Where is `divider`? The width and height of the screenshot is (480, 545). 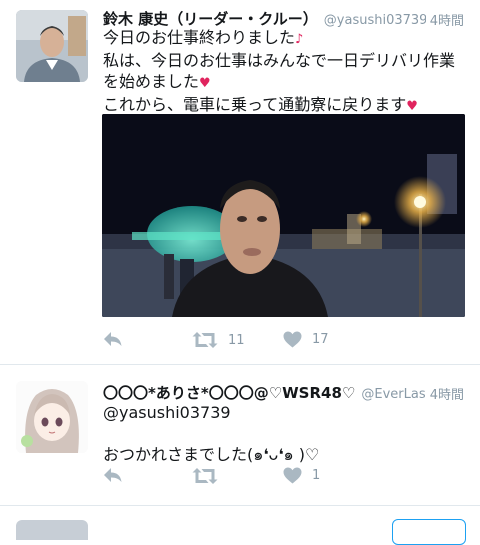
divider is located at coordinates (240, 505).